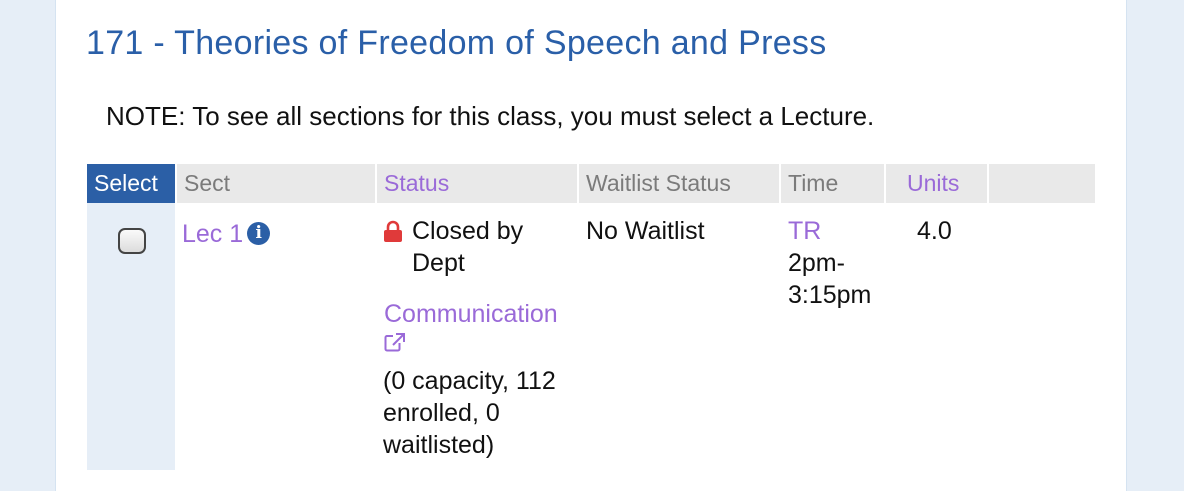 The image size is (1184, 491). What do you see at coordinates (27, 245) in the screenshot?
I see `left-page-margin` at bounding box center [27, 245].